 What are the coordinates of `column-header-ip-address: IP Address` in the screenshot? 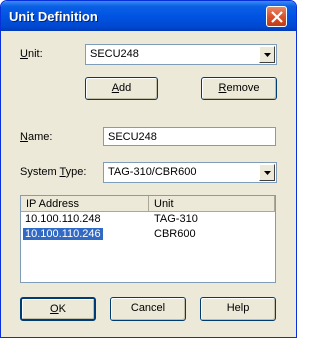 It's located at (85, 204).